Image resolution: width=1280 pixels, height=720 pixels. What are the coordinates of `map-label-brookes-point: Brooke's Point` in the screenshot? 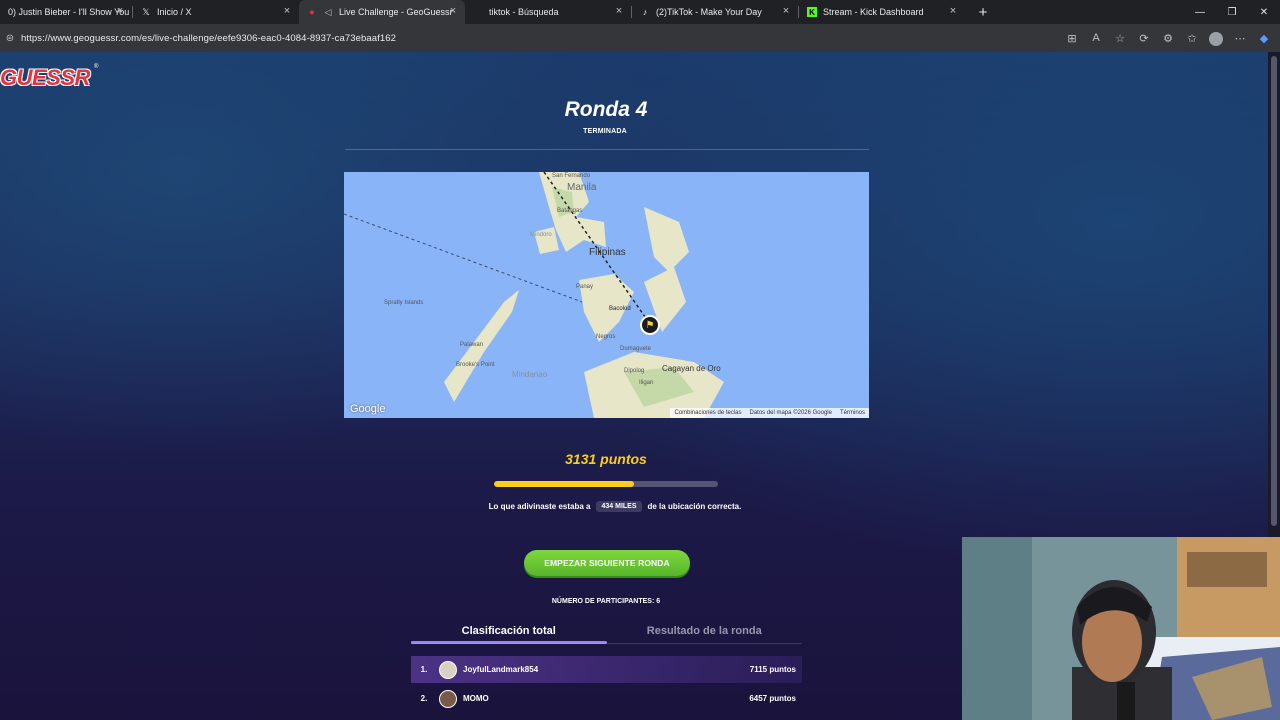 It's located at (475, 365).